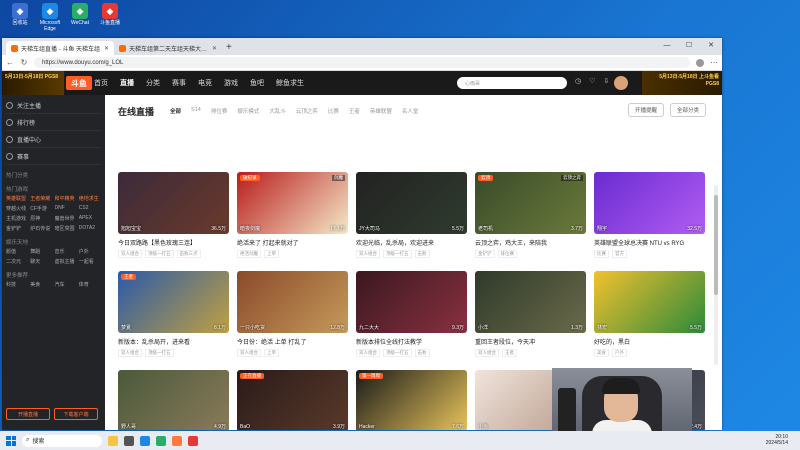 The width and height of the screenshot is (800, 450). What do you see at coordinates (530, 215) in the screenshot?
I see `stream-card: 云顶 云顶之弈 老司机 3.7万 云顶之弈，鸡大王，来陪我 金铲铲 排位赛` at bounding box center [530, 215].